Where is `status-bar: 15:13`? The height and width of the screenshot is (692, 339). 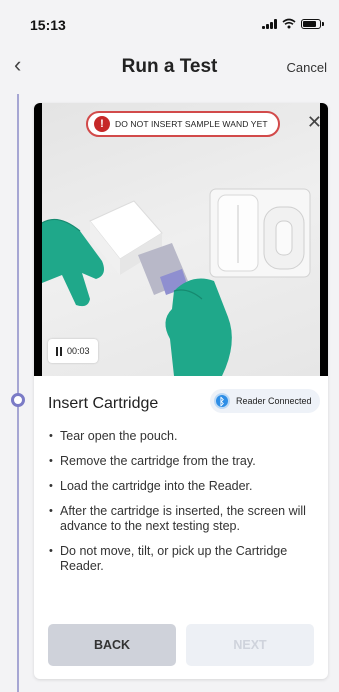 status-bar: 15:13 is located at coordinates (169, 22).